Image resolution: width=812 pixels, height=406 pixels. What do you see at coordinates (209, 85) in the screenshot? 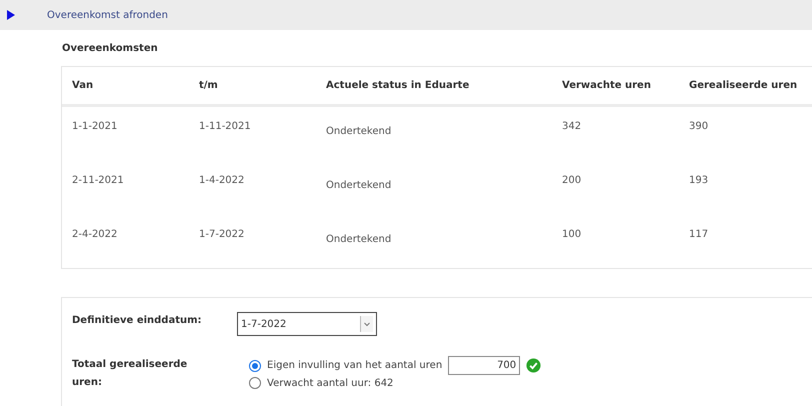
I see `column-header: t/m` at bounding box center [209, 85].